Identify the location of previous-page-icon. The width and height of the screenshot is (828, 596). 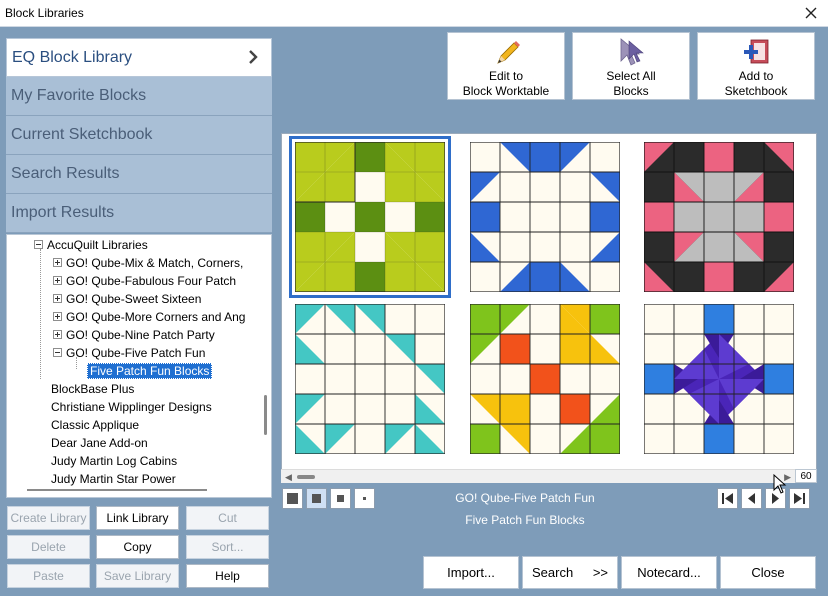
(751, 498).